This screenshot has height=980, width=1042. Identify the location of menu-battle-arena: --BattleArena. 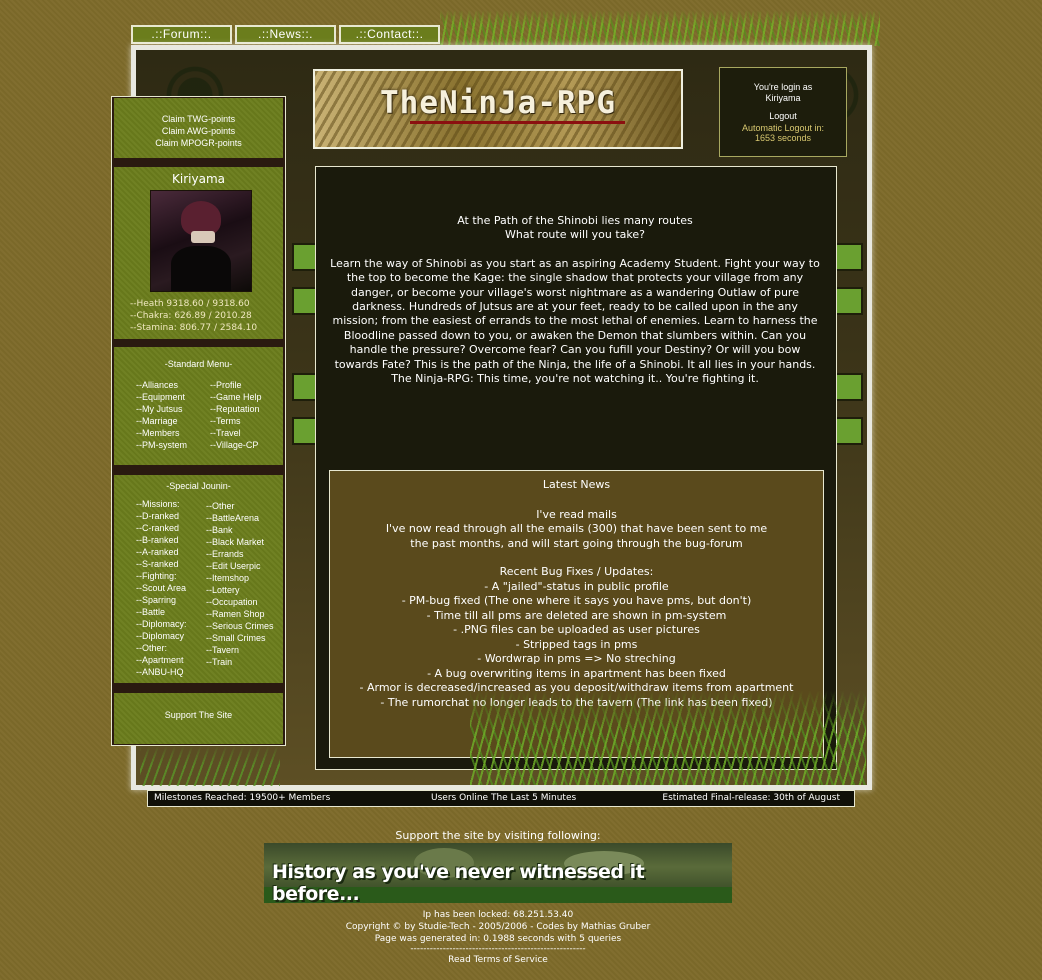
(240, 518).